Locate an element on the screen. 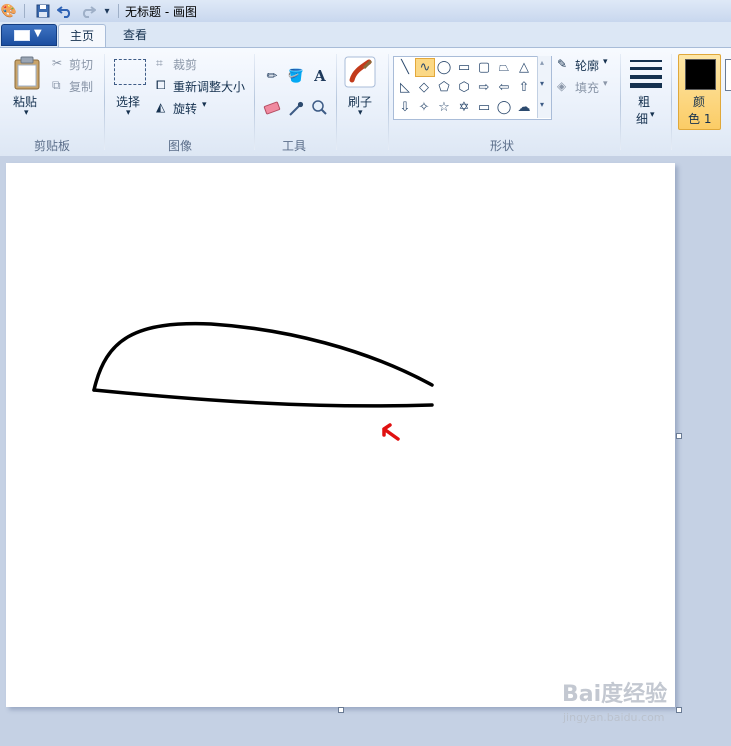  crop-button: 裁剪 is located at coordinates (185, 64).